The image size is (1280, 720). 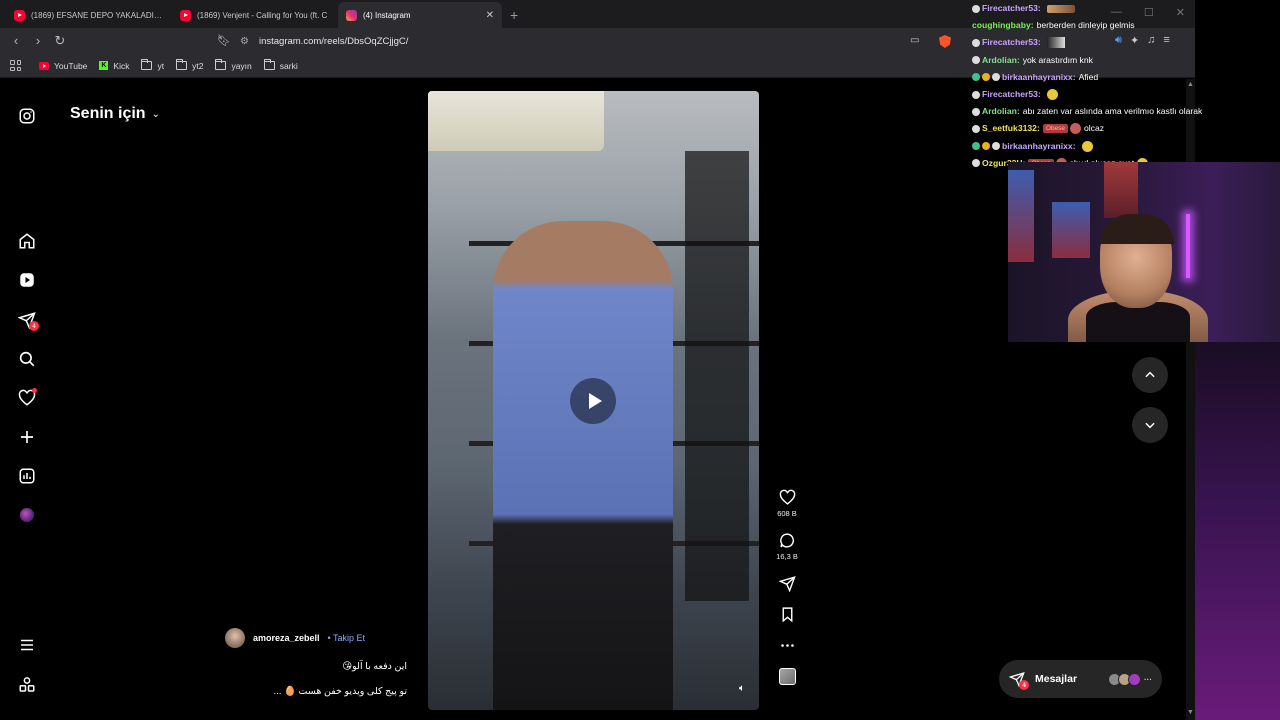 I want to click on chevron-down-icon: ⌄, so click(x=155, y=114).